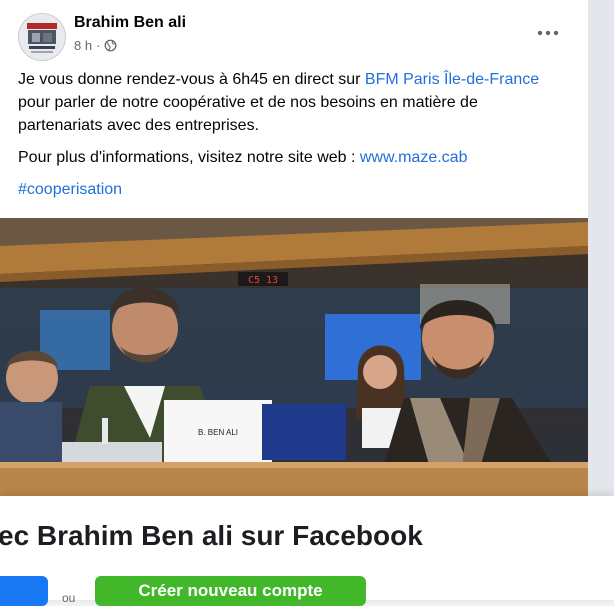  What do you see at coordinates (452, 79) in the screenshot?
I see `channel-link: BFM Paris Île-de-France` at bounding box center [452, 79].